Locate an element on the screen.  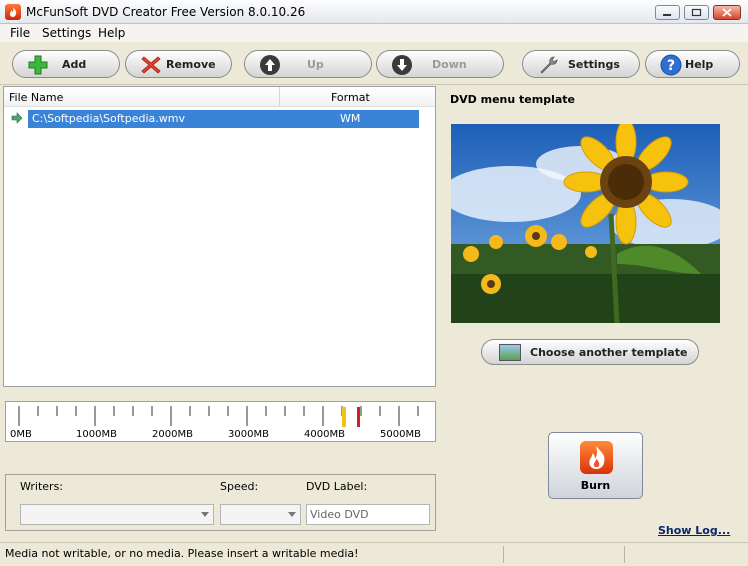
dvd-max-marker is located at coordinates (358, 417).